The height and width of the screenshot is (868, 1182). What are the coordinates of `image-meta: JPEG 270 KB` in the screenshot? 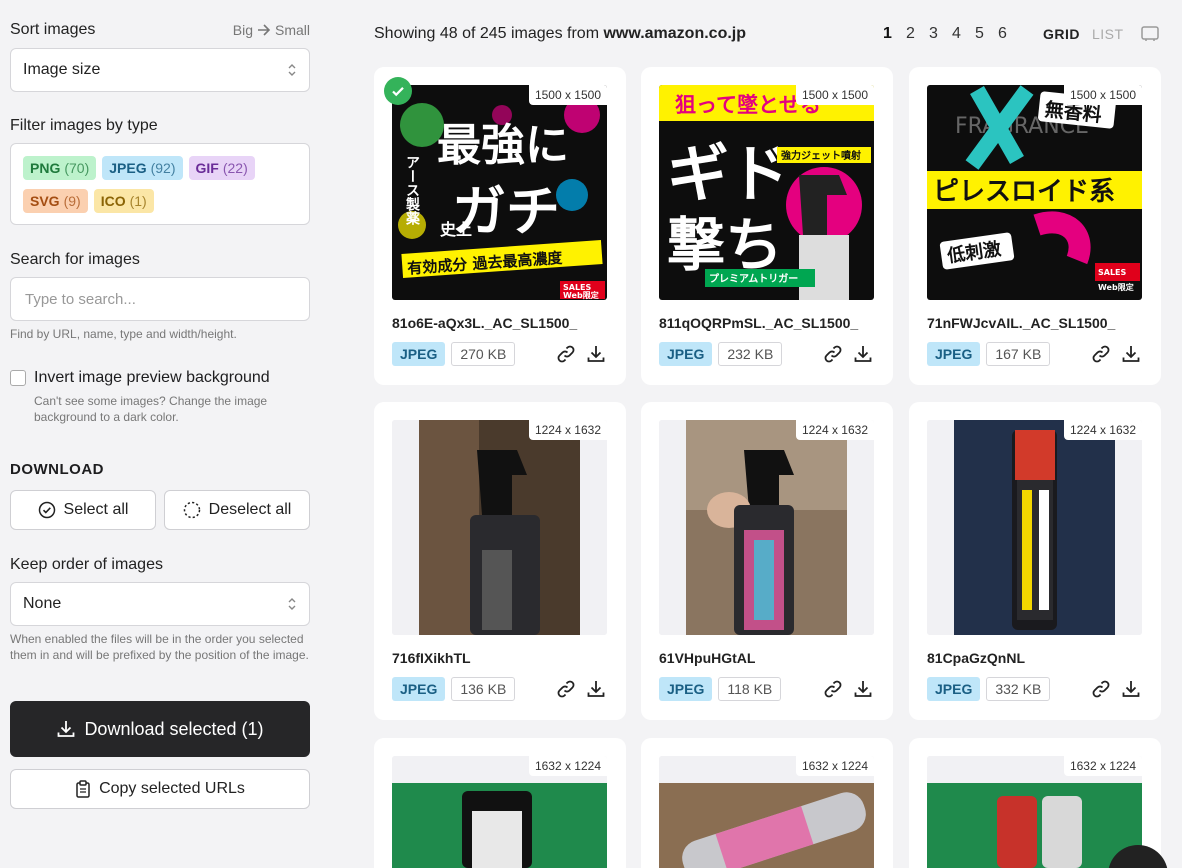 It's located at (454, 354).